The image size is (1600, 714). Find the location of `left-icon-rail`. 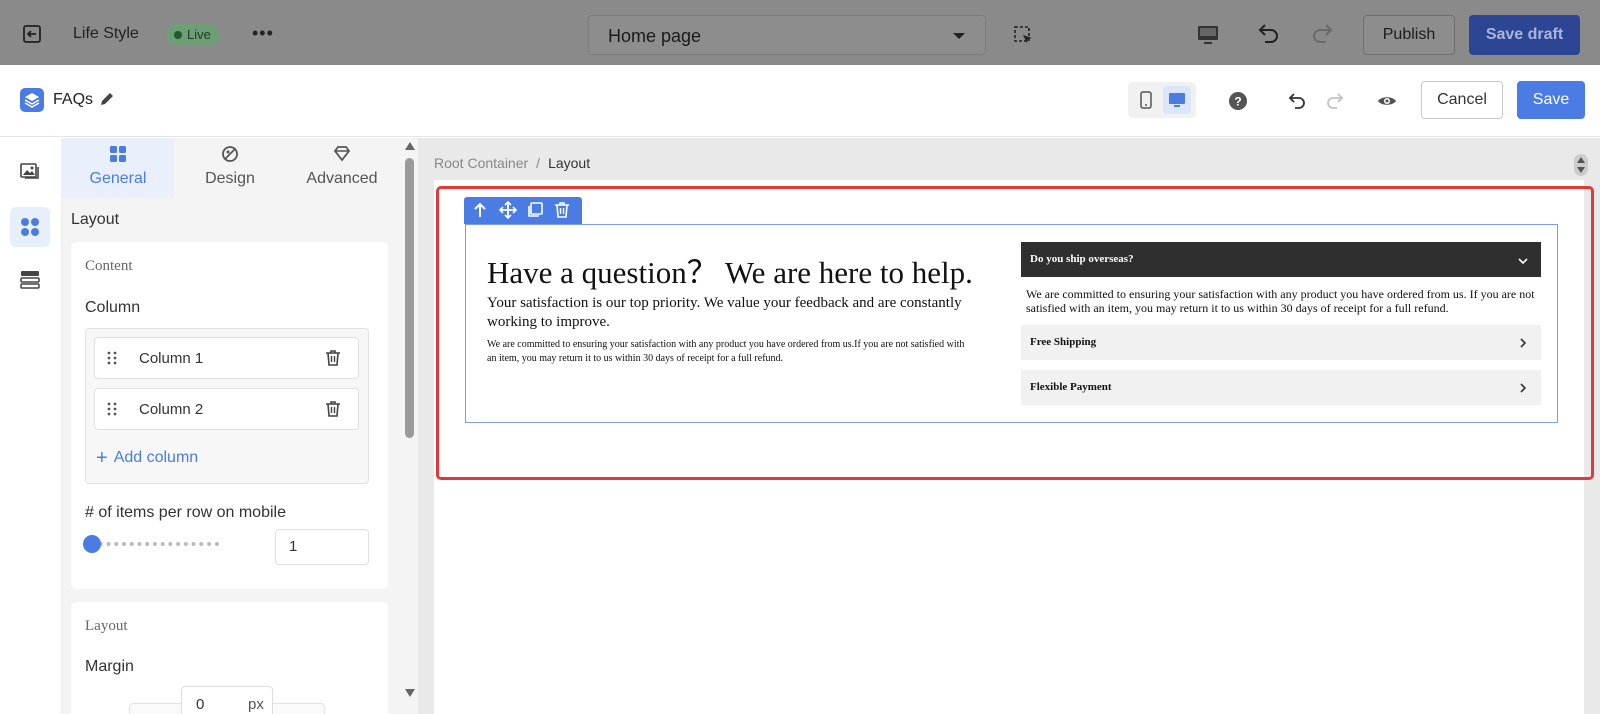

left-icon-rail is located at coordinates (31, 426).